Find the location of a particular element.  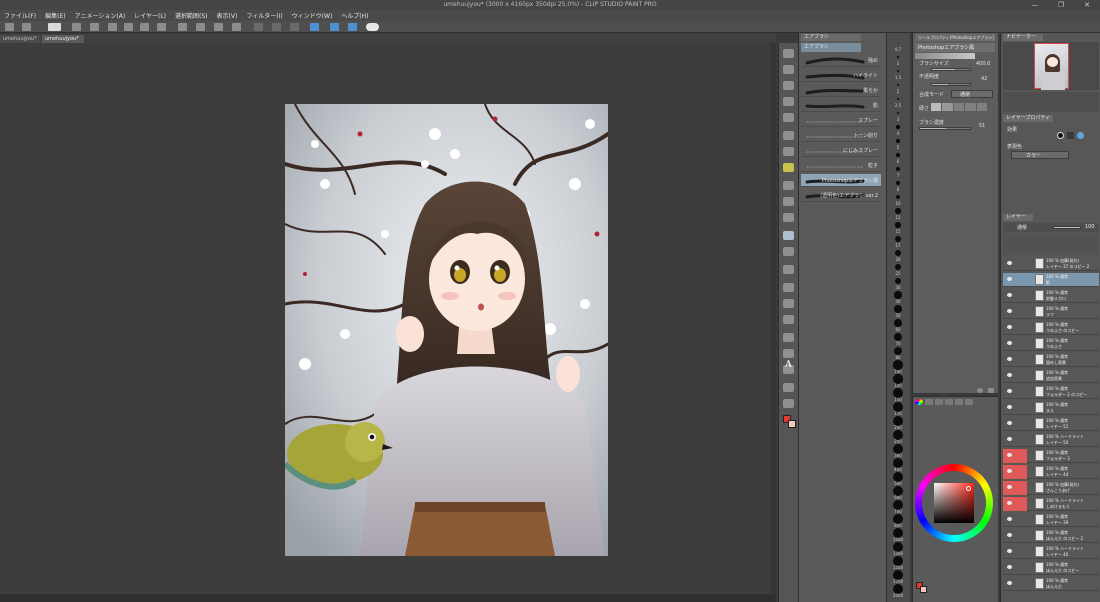

subtool-item: 強め is located at coordinates (841, 60).